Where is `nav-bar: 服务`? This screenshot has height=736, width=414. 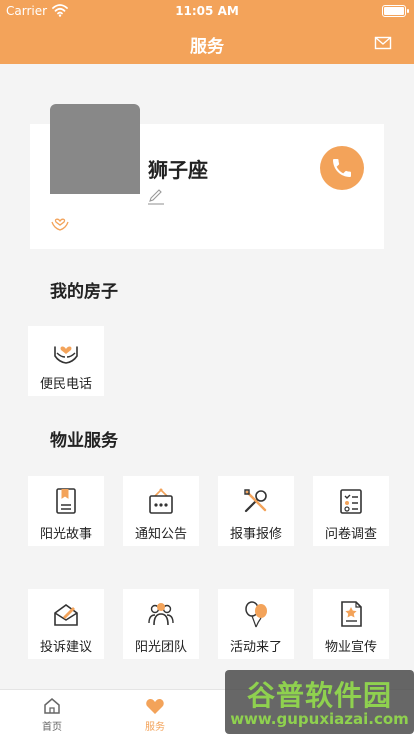 nav-bar: 服务 is located at coordinates (207, 43).